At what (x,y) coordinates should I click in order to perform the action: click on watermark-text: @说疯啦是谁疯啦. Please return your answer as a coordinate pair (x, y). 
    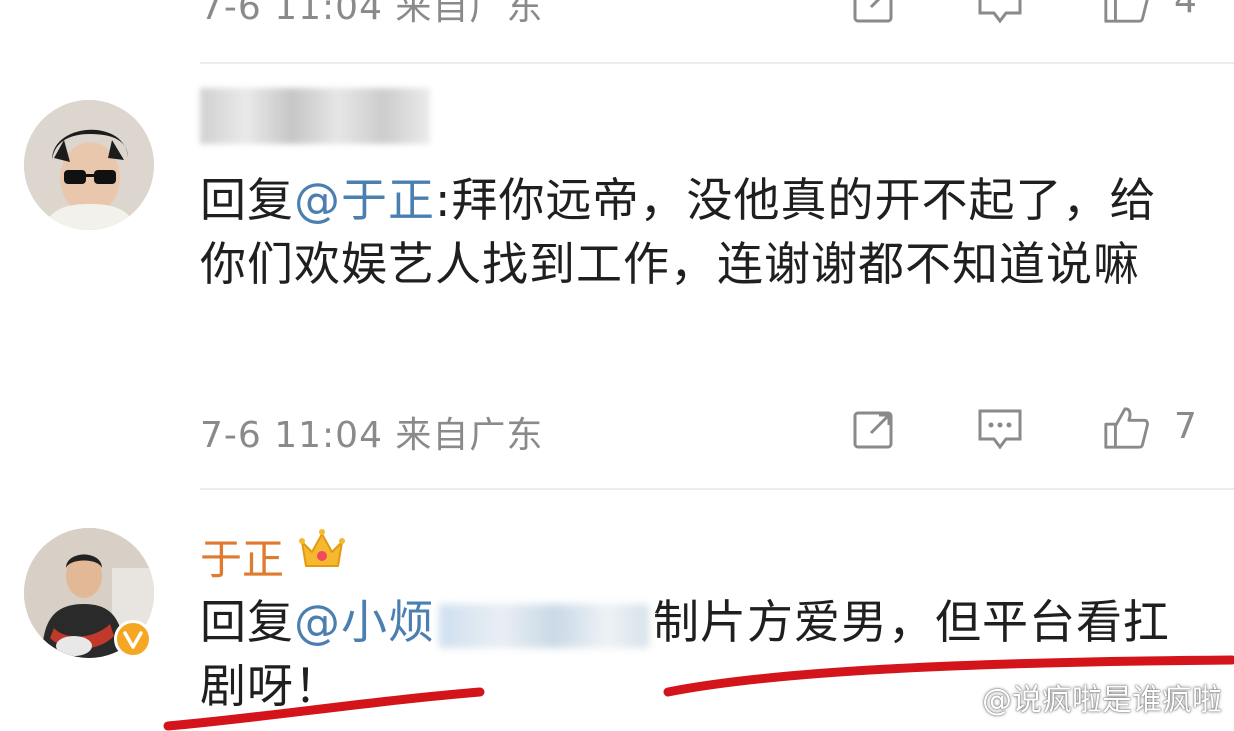
    Looking at the image, I should click on (1102, 700).